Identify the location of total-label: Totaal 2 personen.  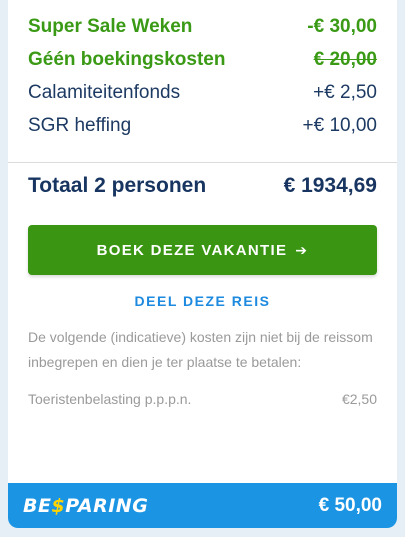
(117, 185).